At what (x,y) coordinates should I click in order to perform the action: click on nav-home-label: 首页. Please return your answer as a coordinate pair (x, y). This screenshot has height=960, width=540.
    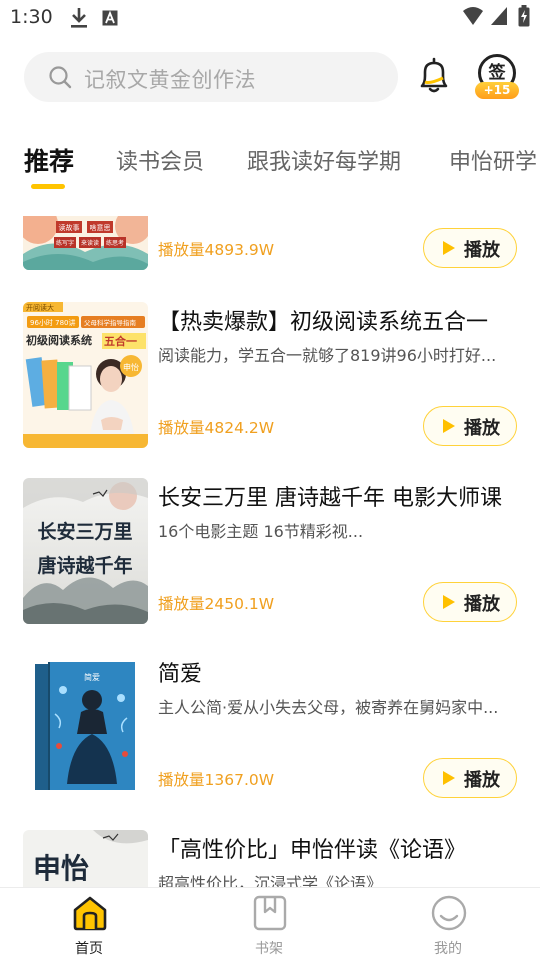
    Looking at the image, I should click on (89, 949).